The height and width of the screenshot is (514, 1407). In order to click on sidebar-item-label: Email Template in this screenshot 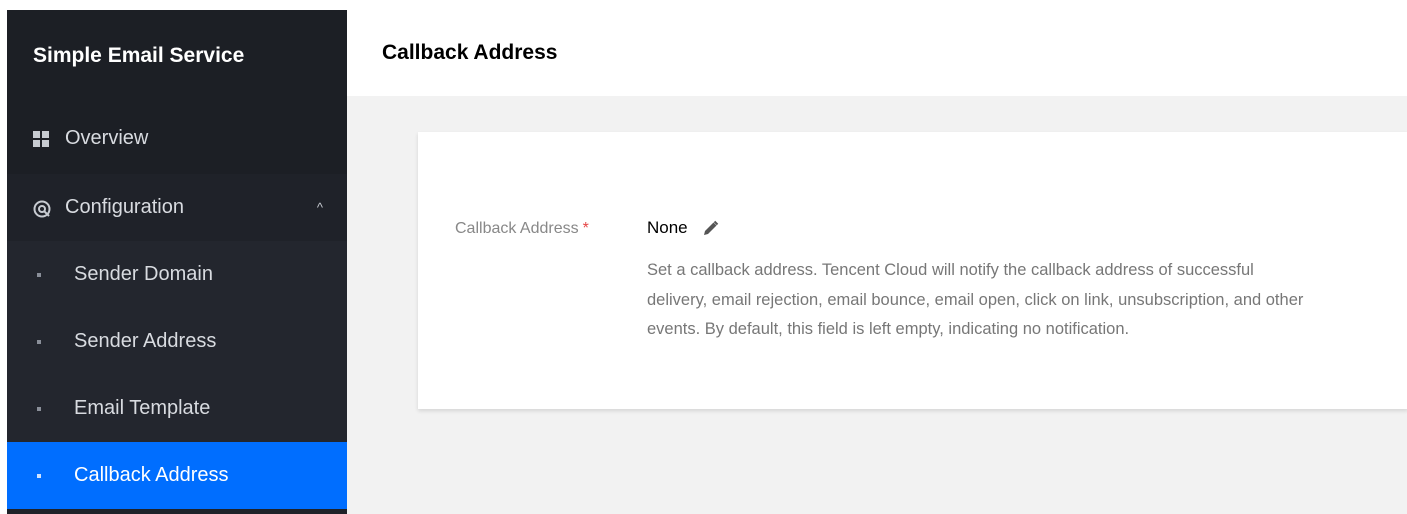, I will do `click(142, 408)`.